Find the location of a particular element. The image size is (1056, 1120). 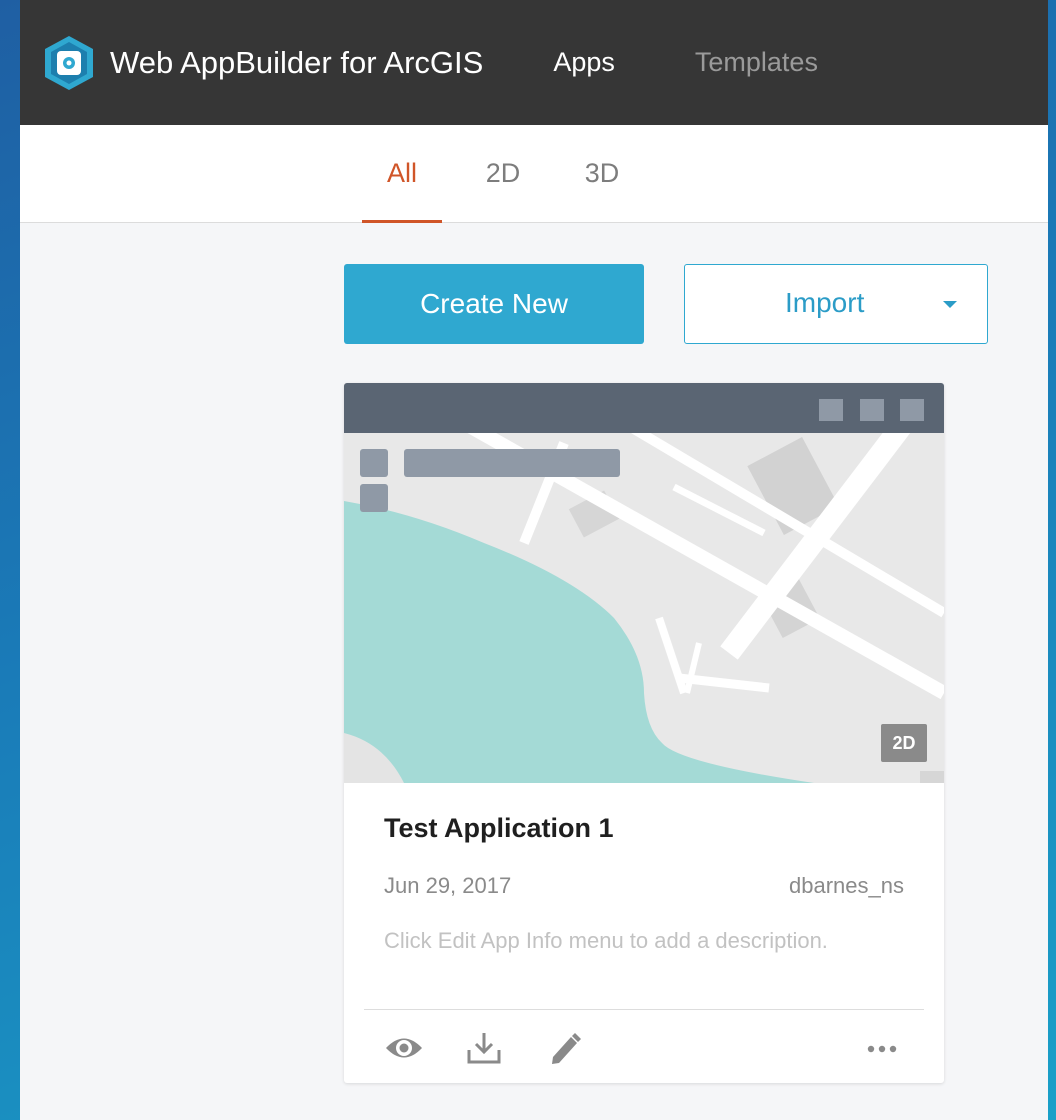

create-new-button: Create New is located at coordinates (494, 304).